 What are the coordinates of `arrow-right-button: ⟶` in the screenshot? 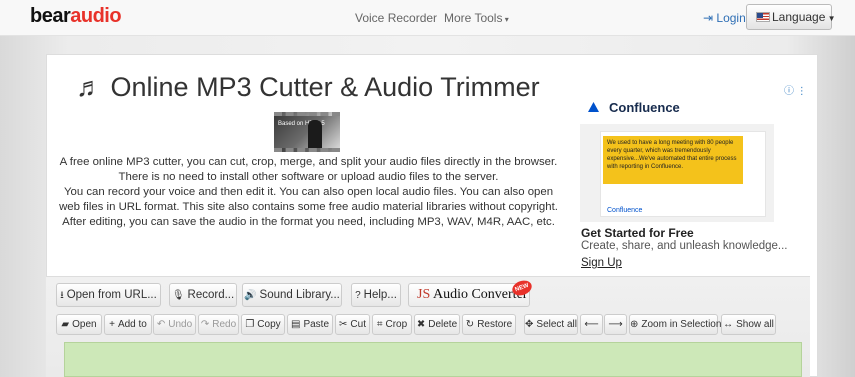 It's located at (615, 324).